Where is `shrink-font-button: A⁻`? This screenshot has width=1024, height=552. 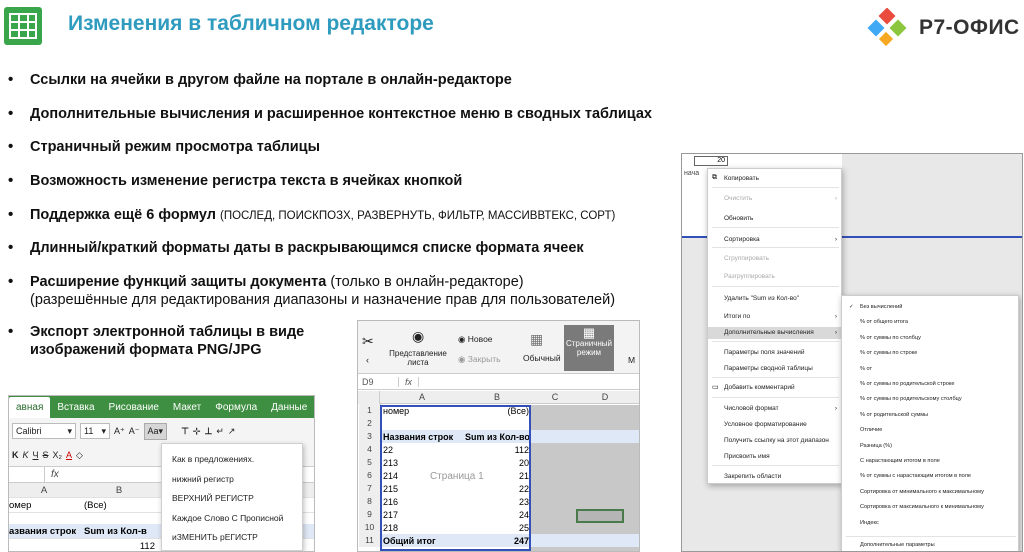
shrink-font-button: A⁻ is located at coordinates (134, 431).